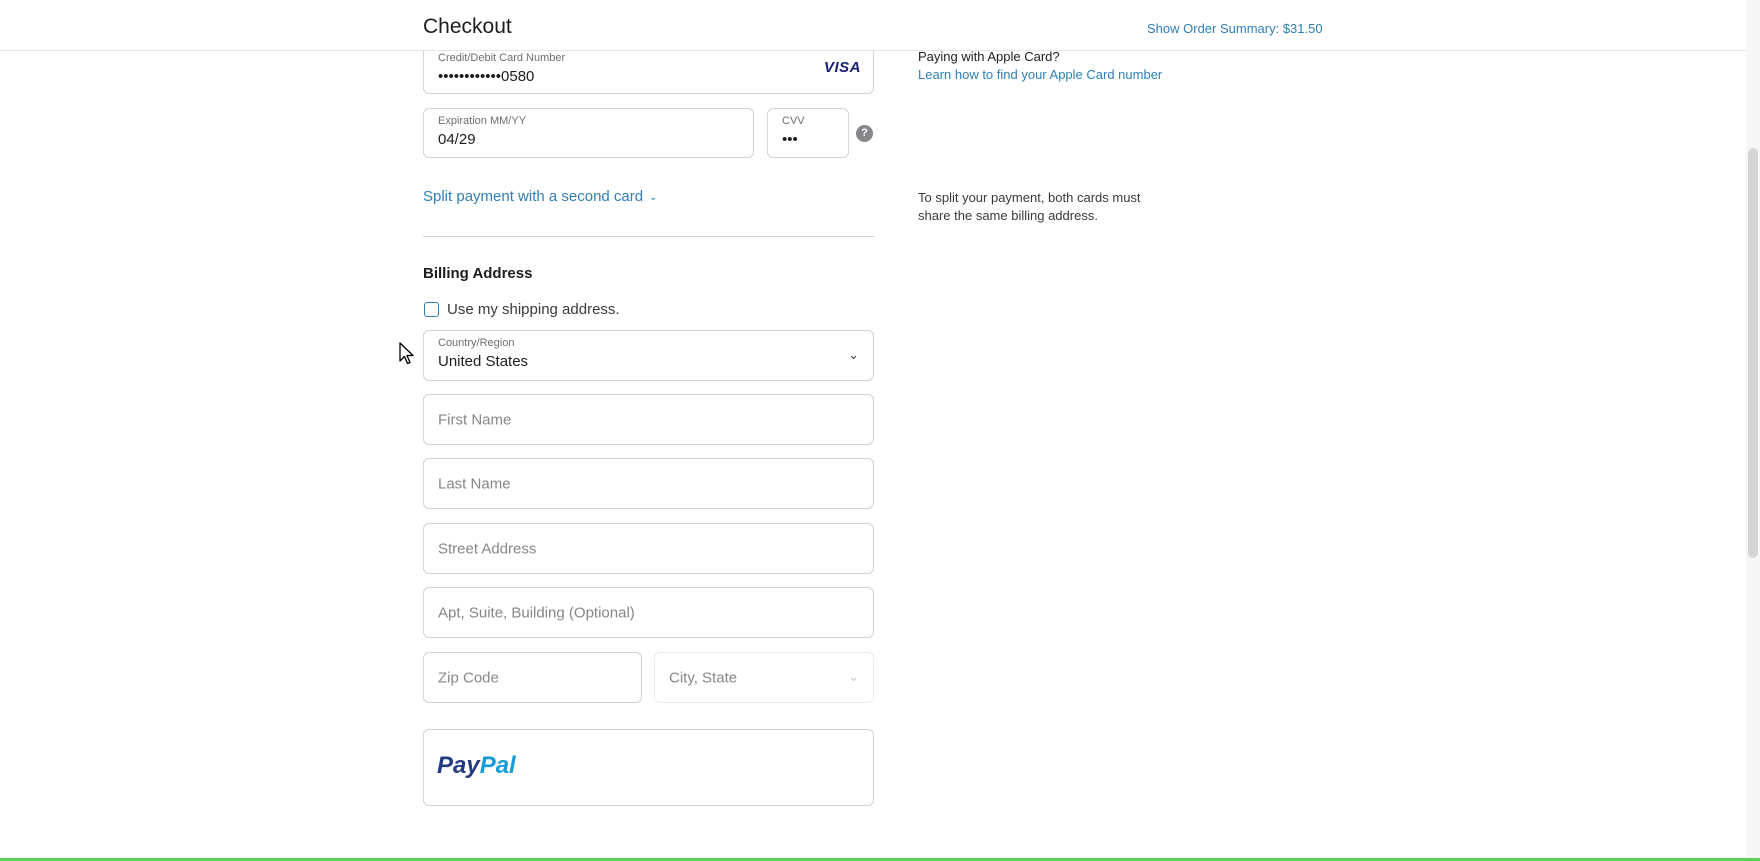 This screenshot has width=1760, height=861. Describe the element at coordinates (478, 273) in the screenshot. I see `billing-address-heading: Billing Address` at that location.